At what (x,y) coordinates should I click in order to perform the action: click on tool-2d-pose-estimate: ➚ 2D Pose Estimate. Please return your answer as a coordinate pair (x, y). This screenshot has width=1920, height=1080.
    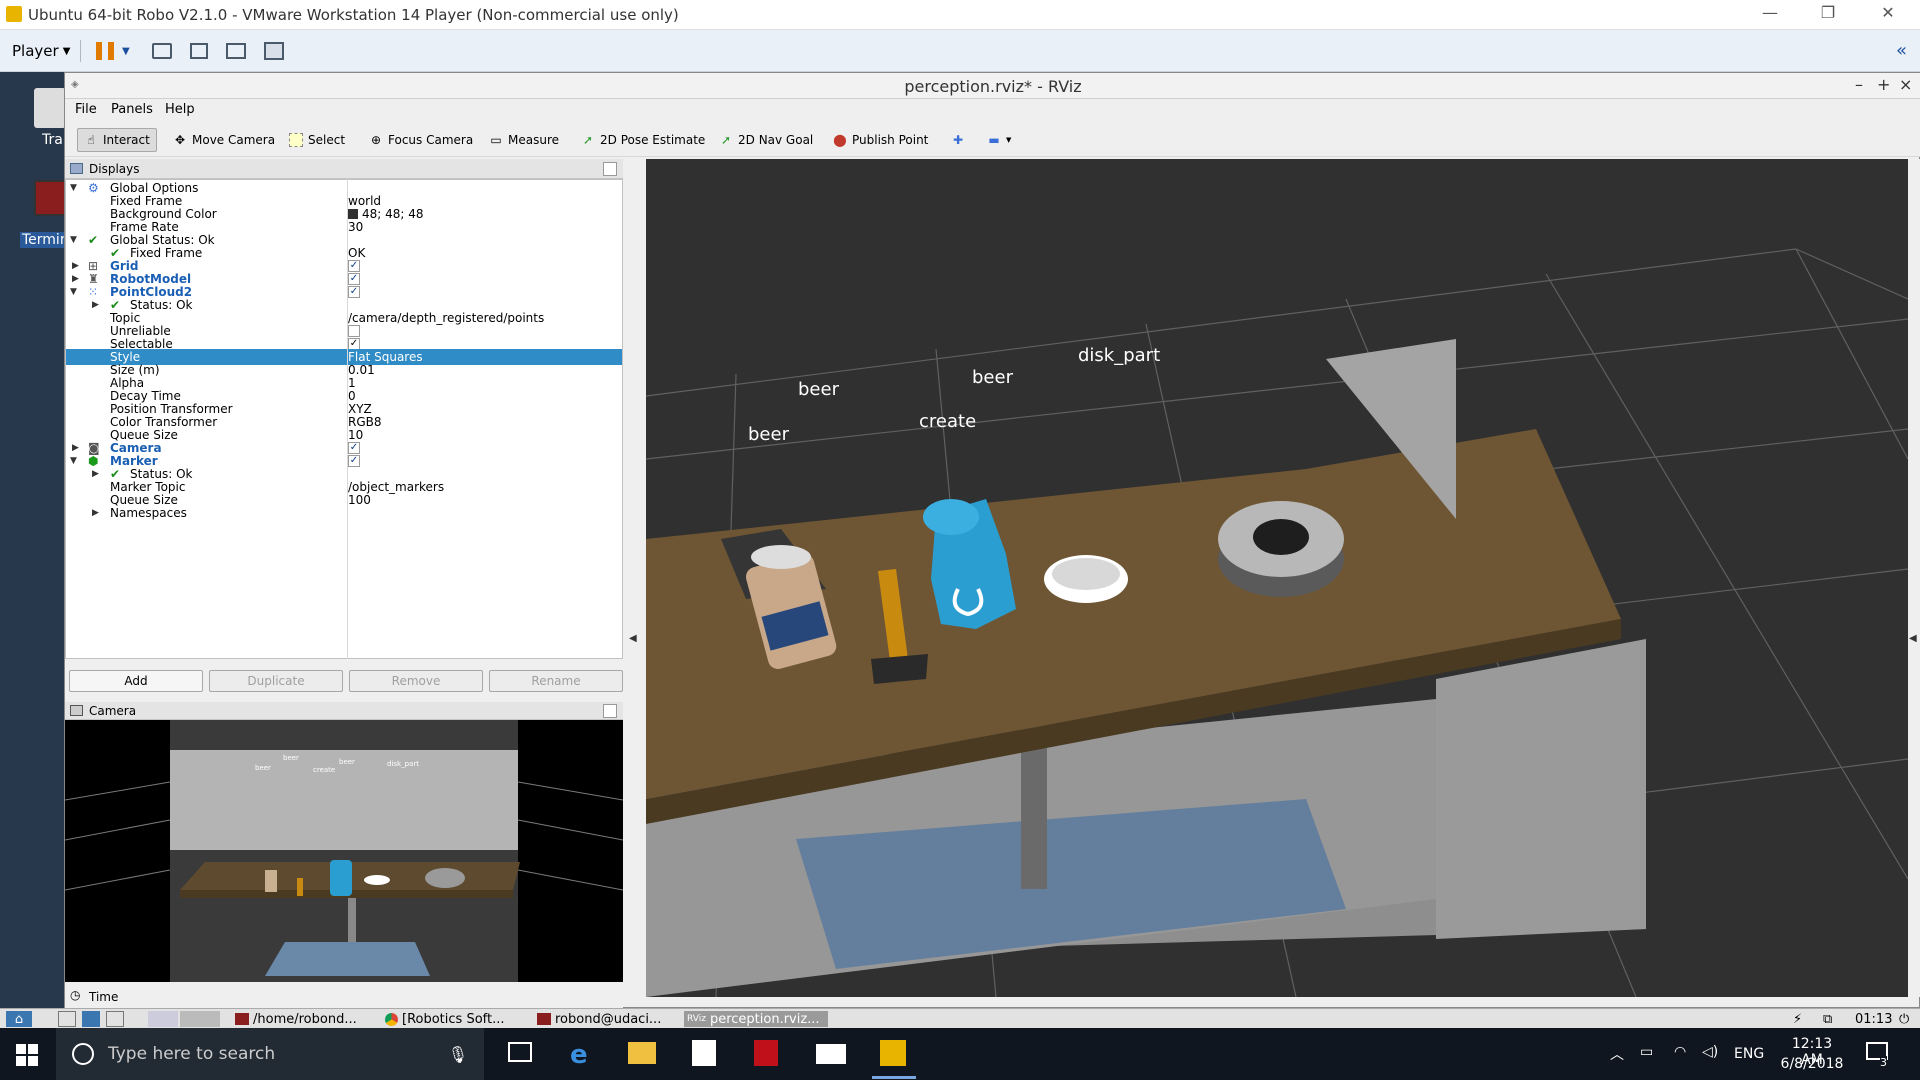
    Looking at the image, I should click on (643, 140).